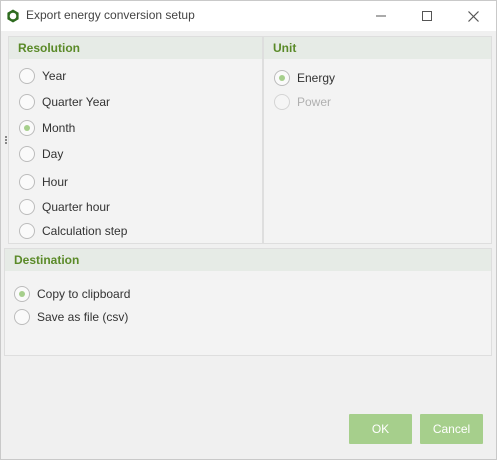  Describe the element at coordinates (248, 16) in the screenshot. I see `title-bar: Export energy conversion setup` at that location.